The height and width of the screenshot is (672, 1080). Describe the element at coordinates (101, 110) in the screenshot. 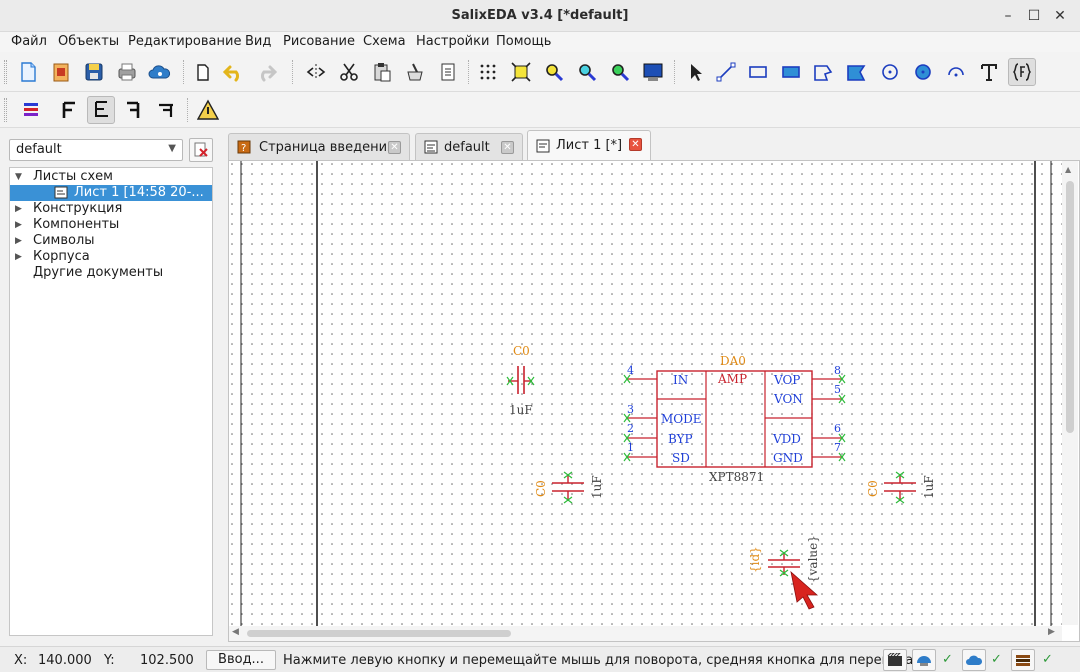

I see `text-align-bottom-icon` at that location.